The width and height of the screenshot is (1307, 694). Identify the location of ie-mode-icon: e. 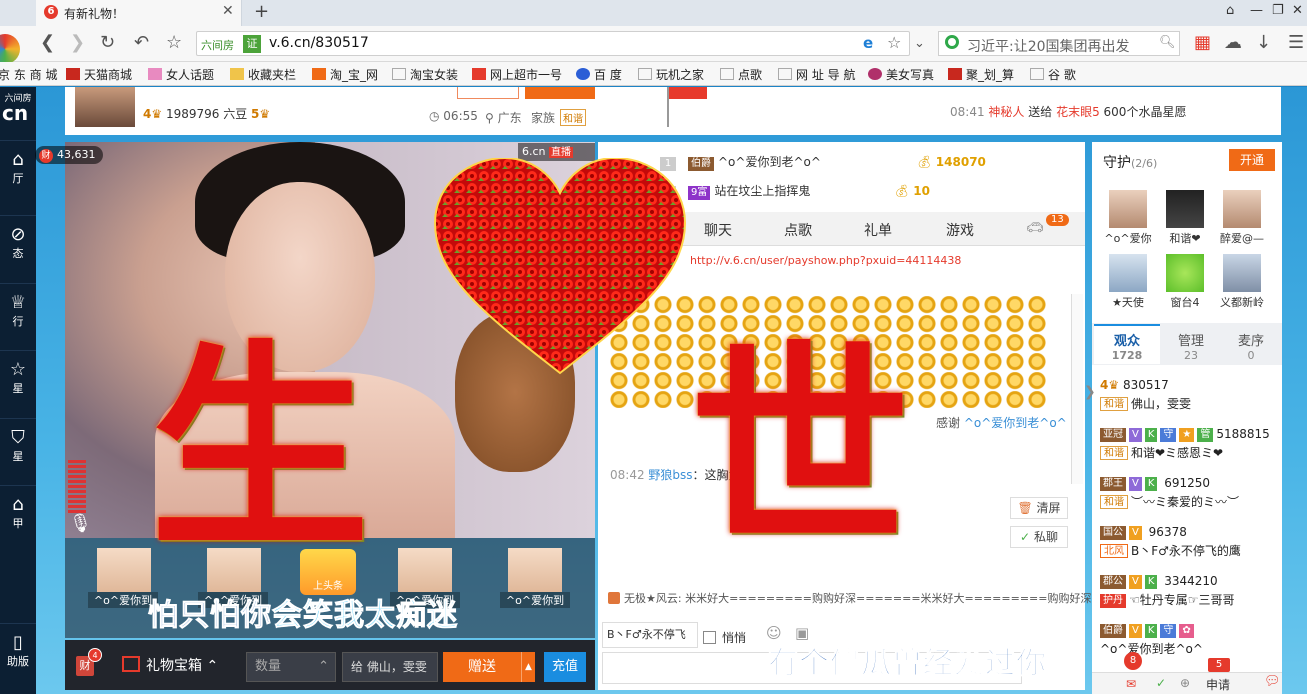
(868, 43).